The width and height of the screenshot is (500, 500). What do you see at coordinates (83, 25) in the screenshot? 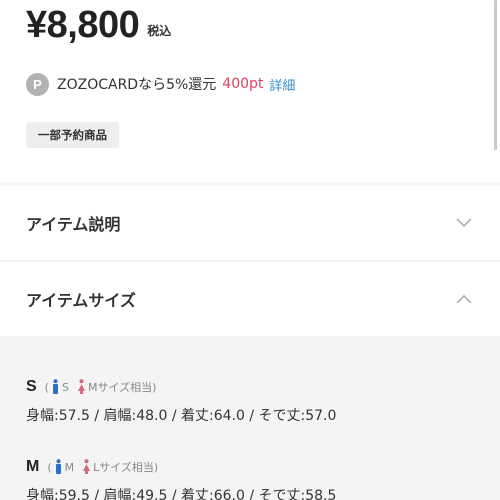
I see `price-amount: ¥8,800` at bounding box center [83, 25].